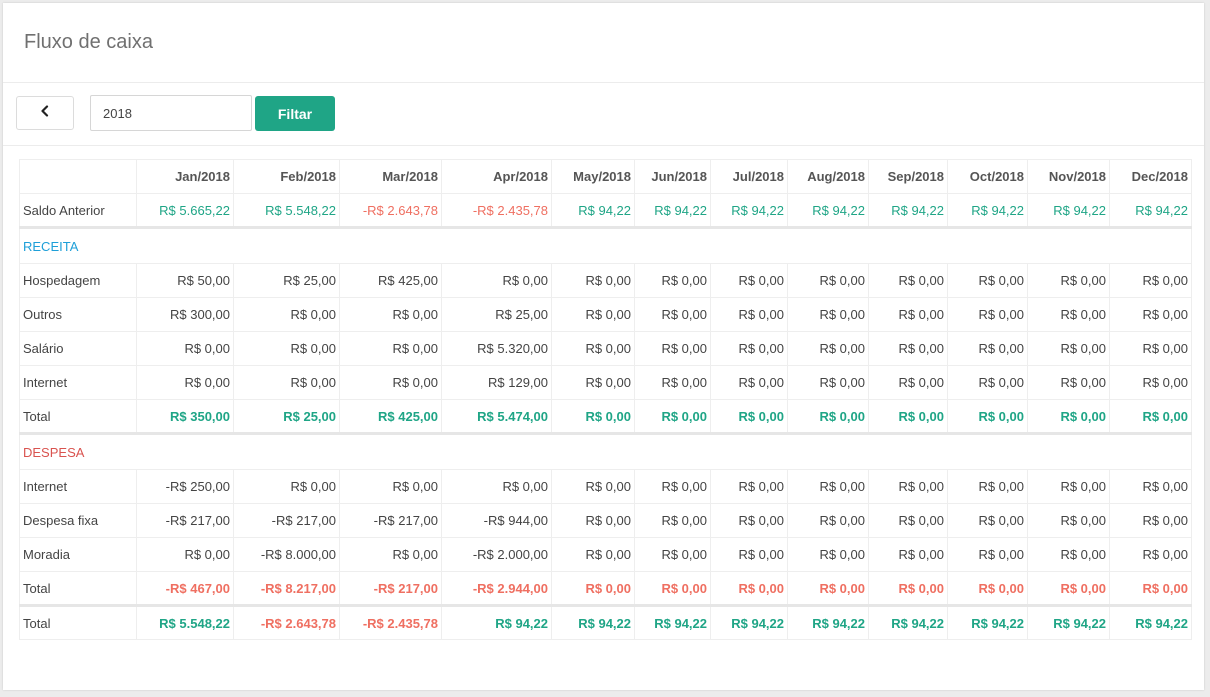  What do you see at coordinates (593, 176) in the screenshot?
I see `month-header: May/2018` at bounding box center [593, 176].